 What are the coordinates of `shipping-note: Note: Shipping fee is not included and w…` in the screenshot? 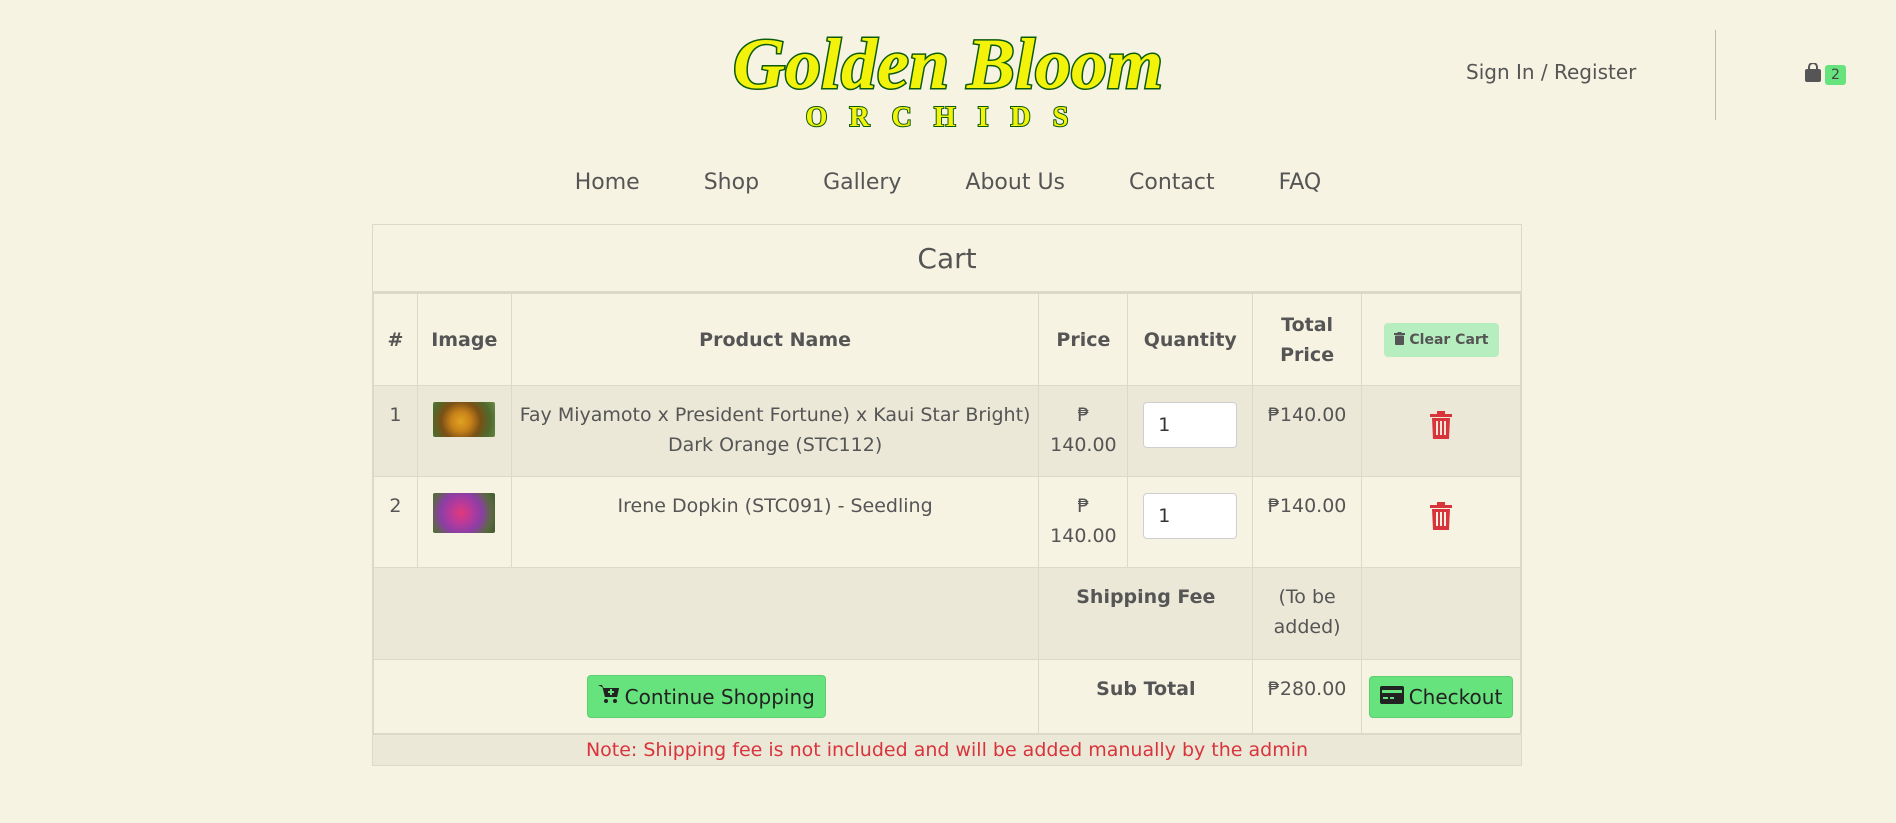 It's located at (947, 749).